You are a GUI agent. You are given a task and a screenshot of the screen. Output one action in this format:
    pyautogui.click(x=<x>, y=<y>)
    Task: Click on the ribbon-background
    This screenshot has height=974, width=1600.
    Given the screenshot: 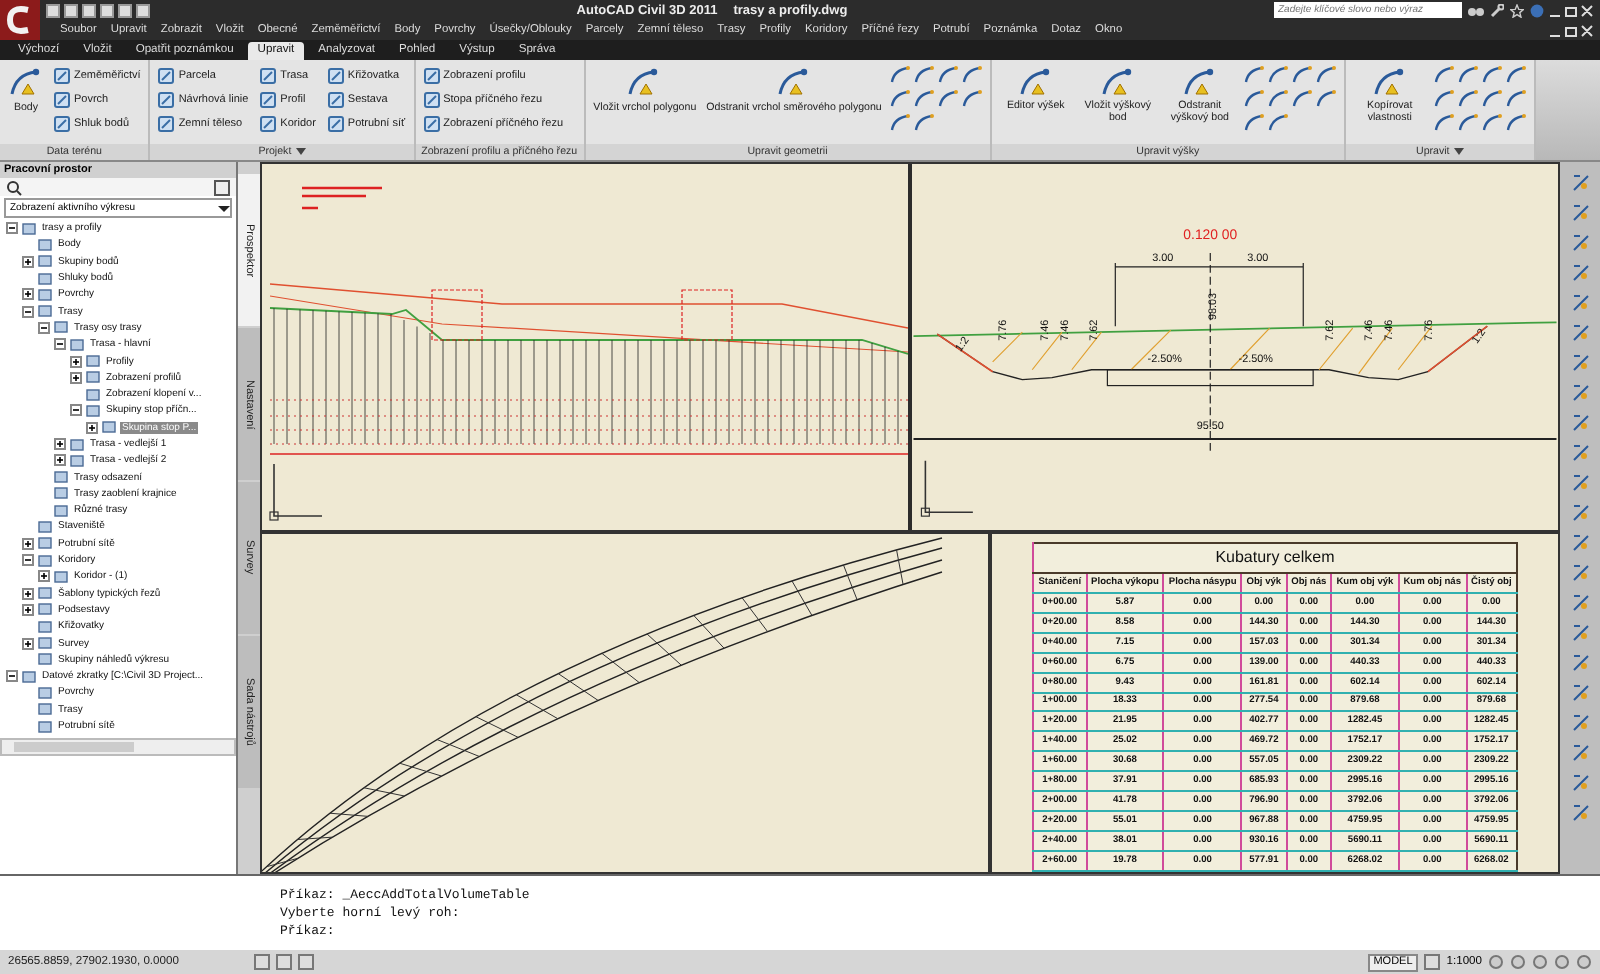 What is the action you would take?
    pyautogui.click(x=1567, y=110)
    